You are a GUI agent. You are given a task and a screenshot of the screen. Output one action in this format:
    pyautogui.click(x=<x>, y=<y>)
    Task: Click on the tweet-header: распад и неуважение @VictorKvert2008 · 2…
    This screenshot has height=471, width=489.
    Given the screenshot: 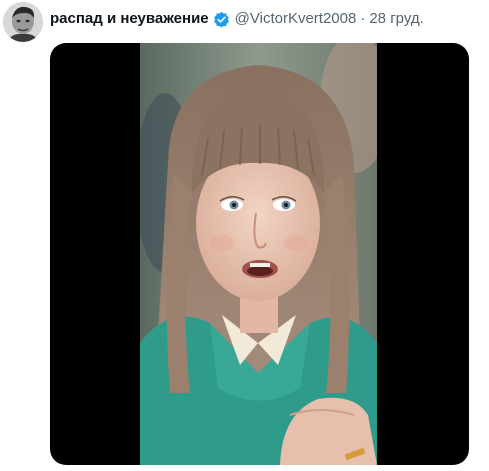 What is the action you would take?
    pyautogui.click(x=237, y=19)
    